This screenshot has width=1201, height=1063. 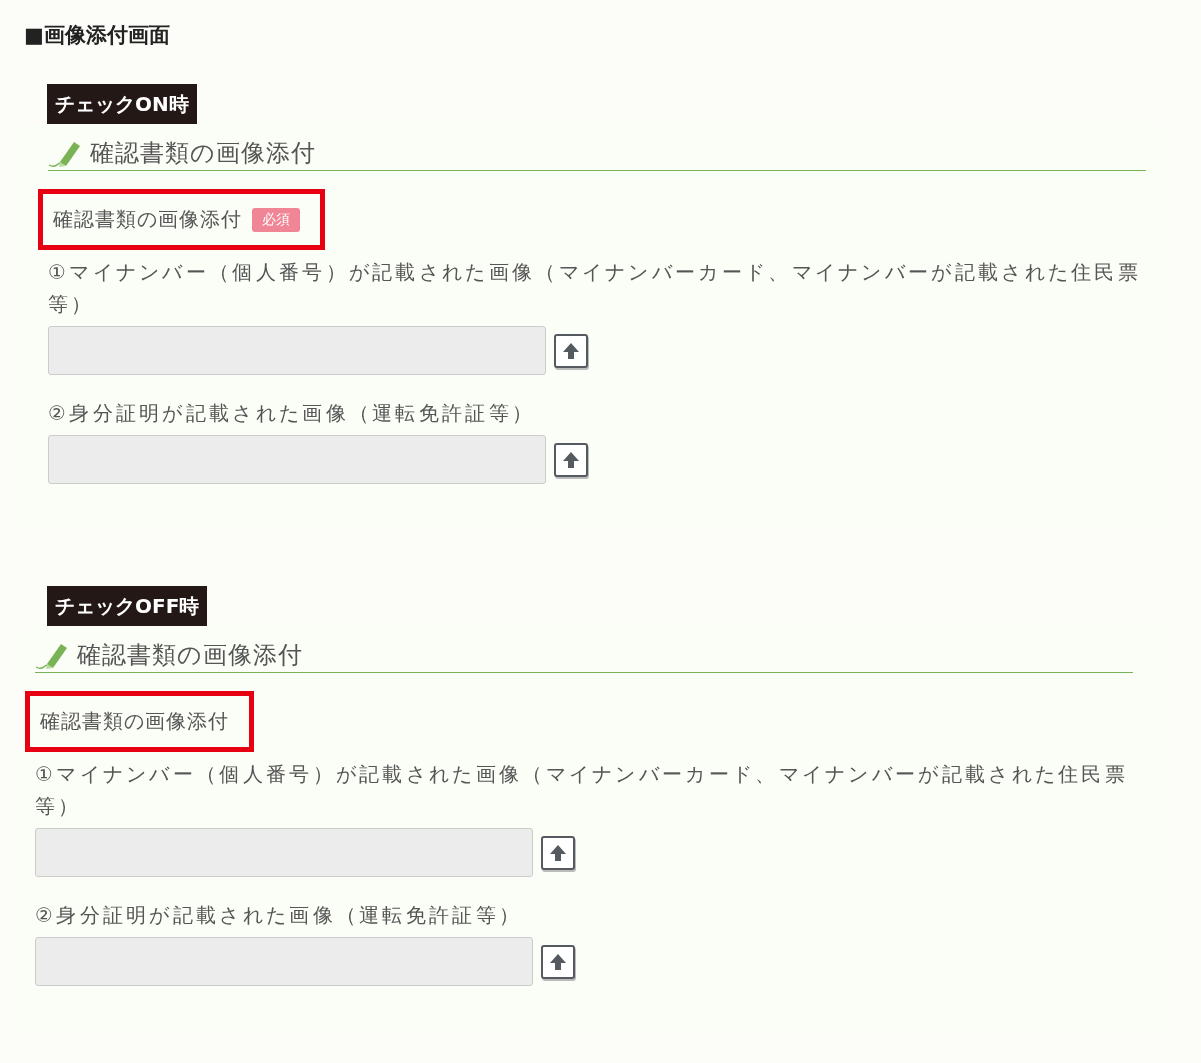 What do you see at coordinates (276, 219) in the screenshot?
I see `required-badge: 必須` at bounding box center [276, 219].